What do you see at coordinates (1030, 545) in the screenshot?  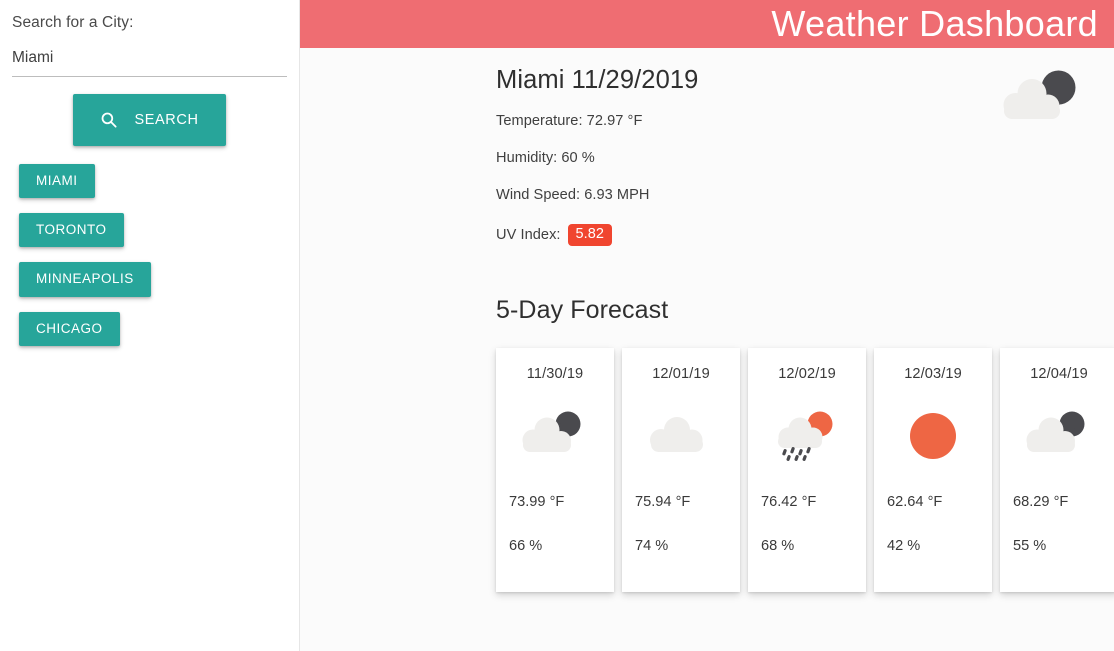 I see `forecast-humidity: 55 %` at bounding box center [1030, 545].